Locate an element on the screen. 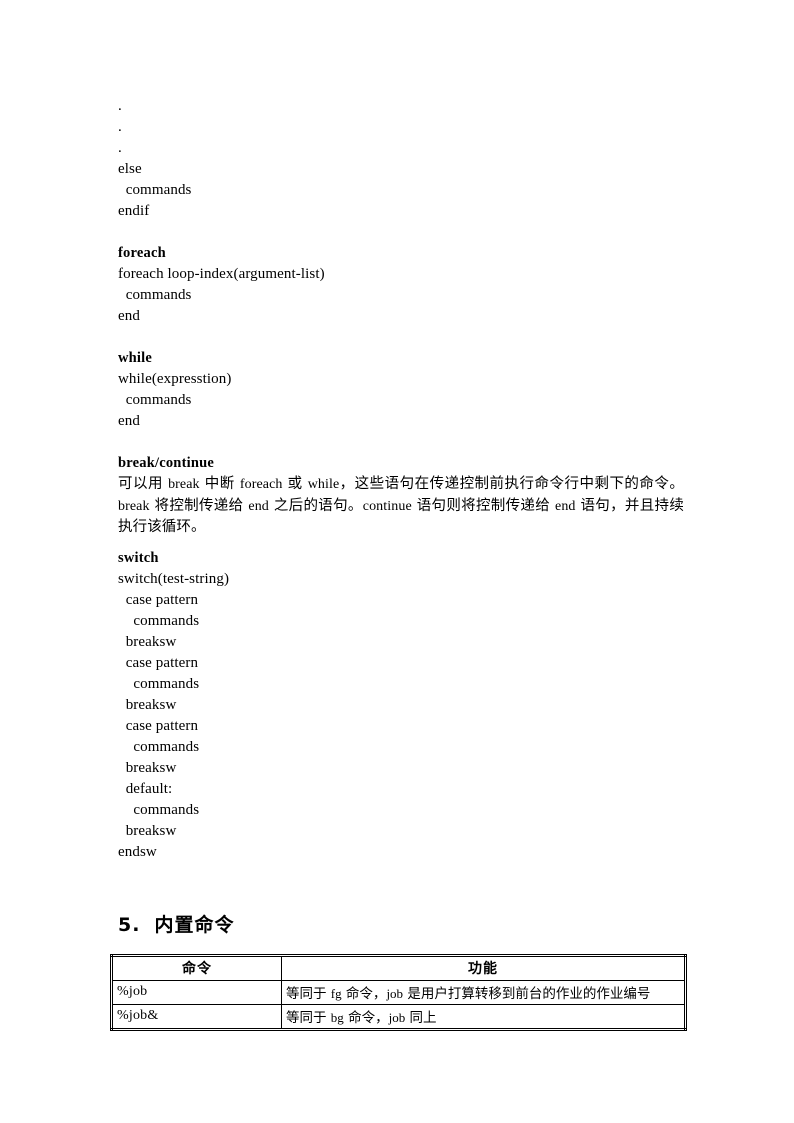  table-row: %job& 等同于 bg 命令，job 同上 is located at coordinates (398, 1017).